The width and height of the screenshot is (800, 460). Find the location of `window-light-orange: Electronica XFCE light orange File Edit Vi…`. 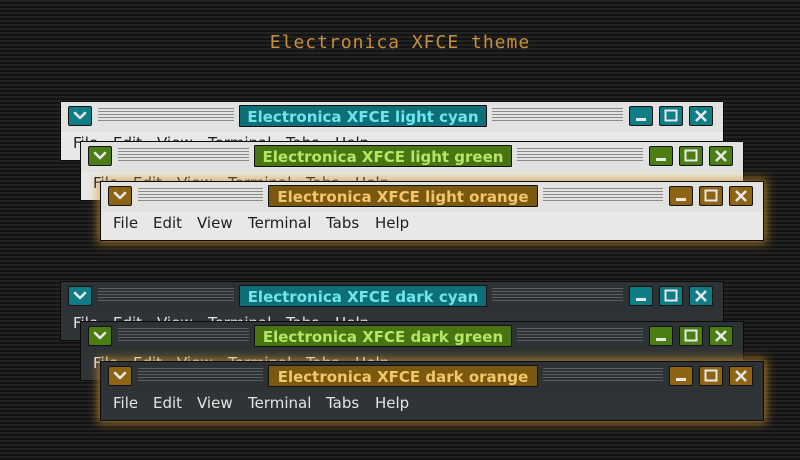

window-light-orange: Electronica XFCE light orange File Edit Vi… is located at coordinates (432, 211).